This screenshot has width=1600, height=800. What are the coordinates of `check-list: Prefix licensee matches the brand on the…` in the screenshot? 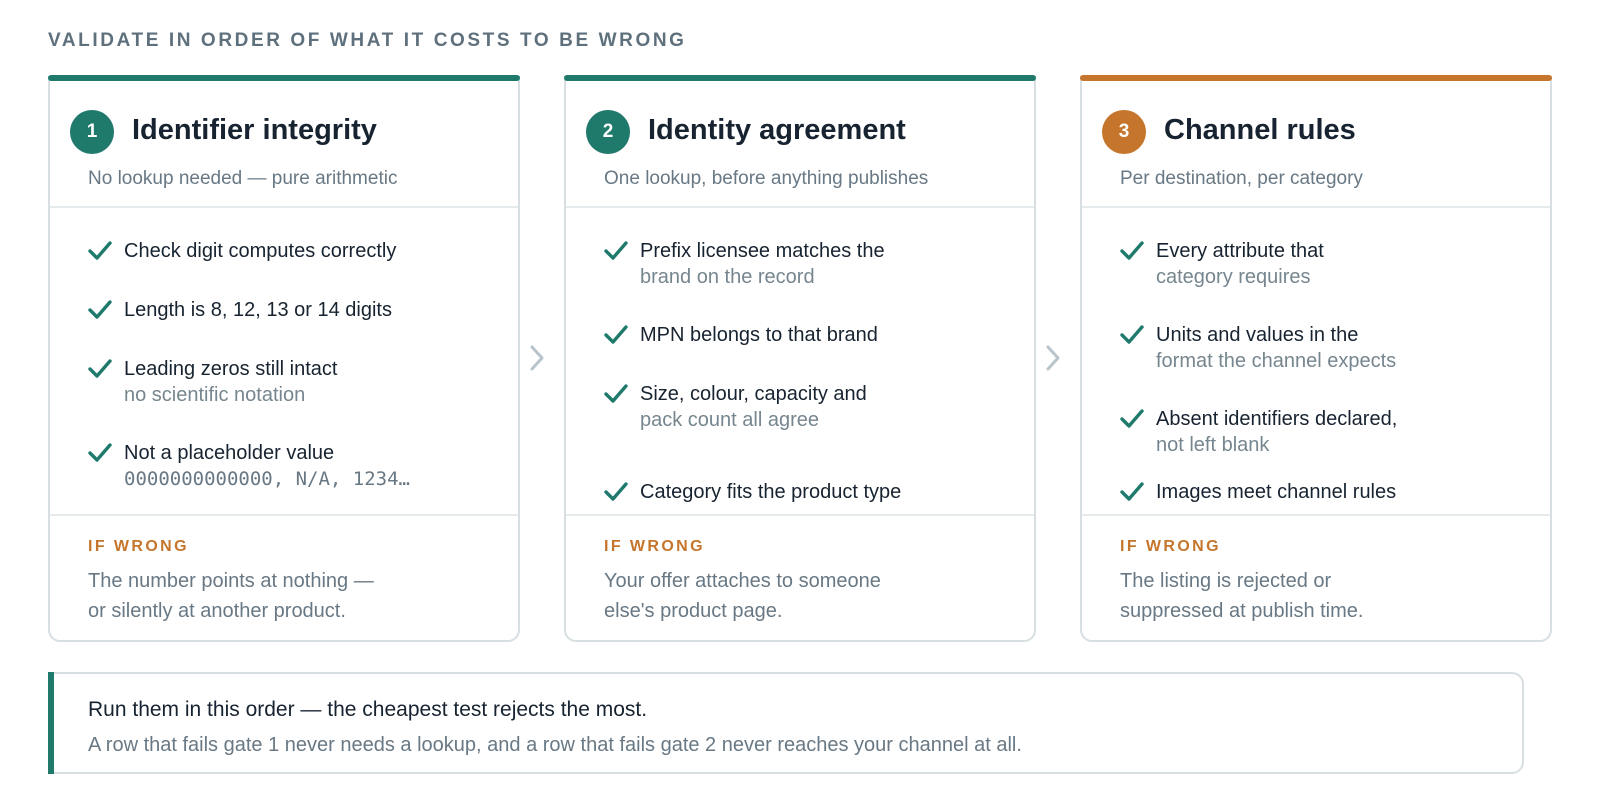 It's located at (800, 362).